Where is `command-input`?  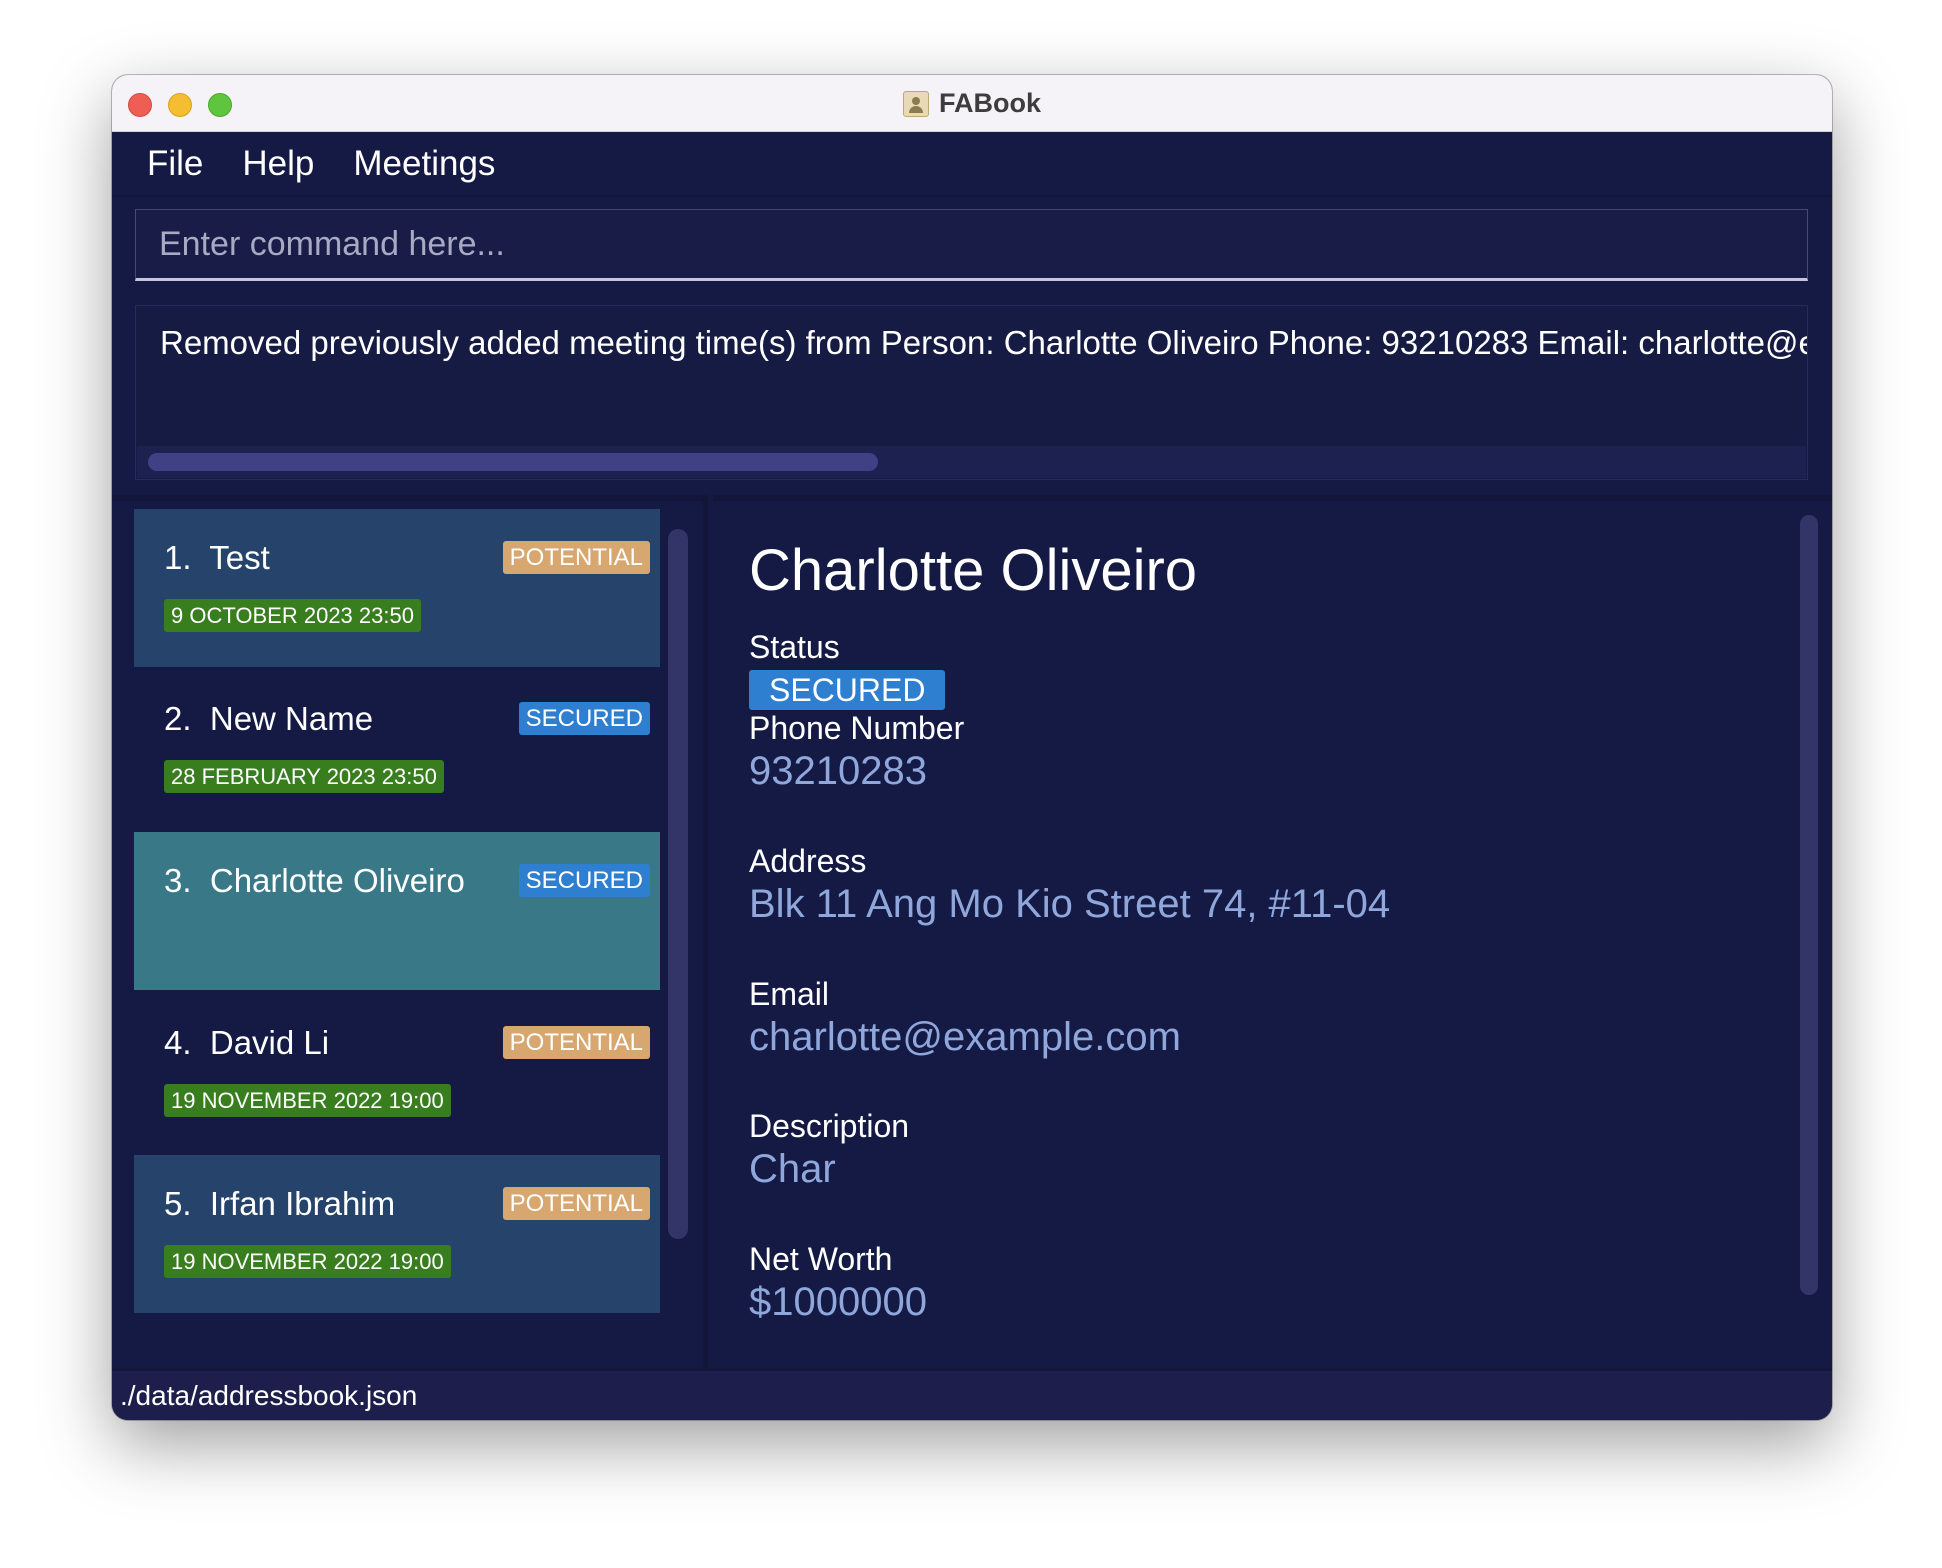
command-input is located at coordinates (983, 244).